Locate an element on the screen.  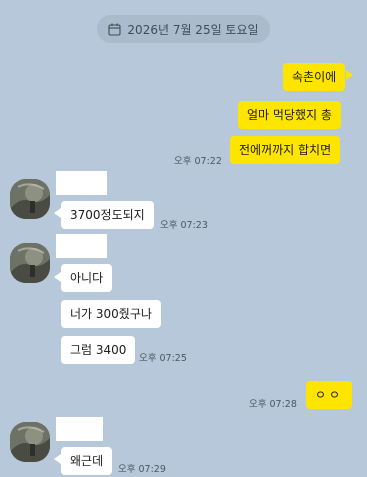
message-time: 오후 07:29 is located at coordinates (142, 469).